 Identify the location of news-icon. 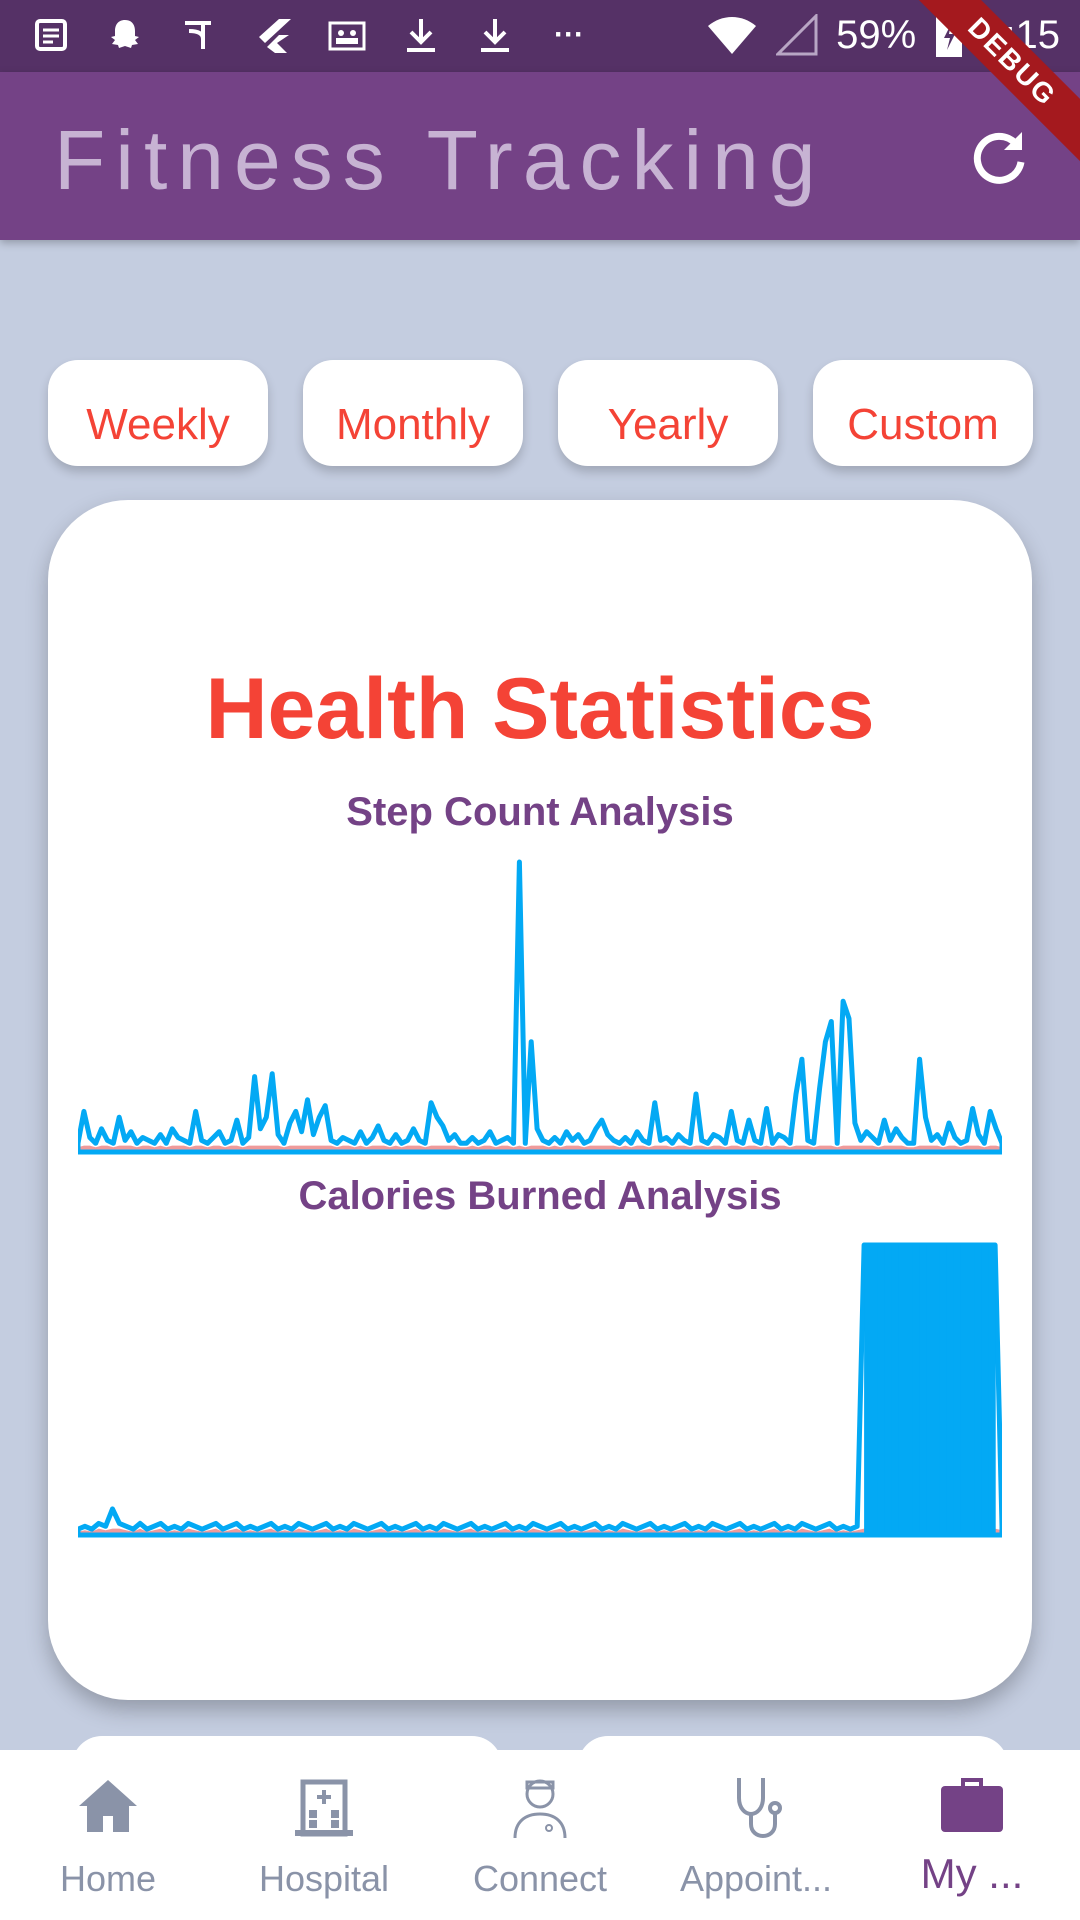
(51, 35).